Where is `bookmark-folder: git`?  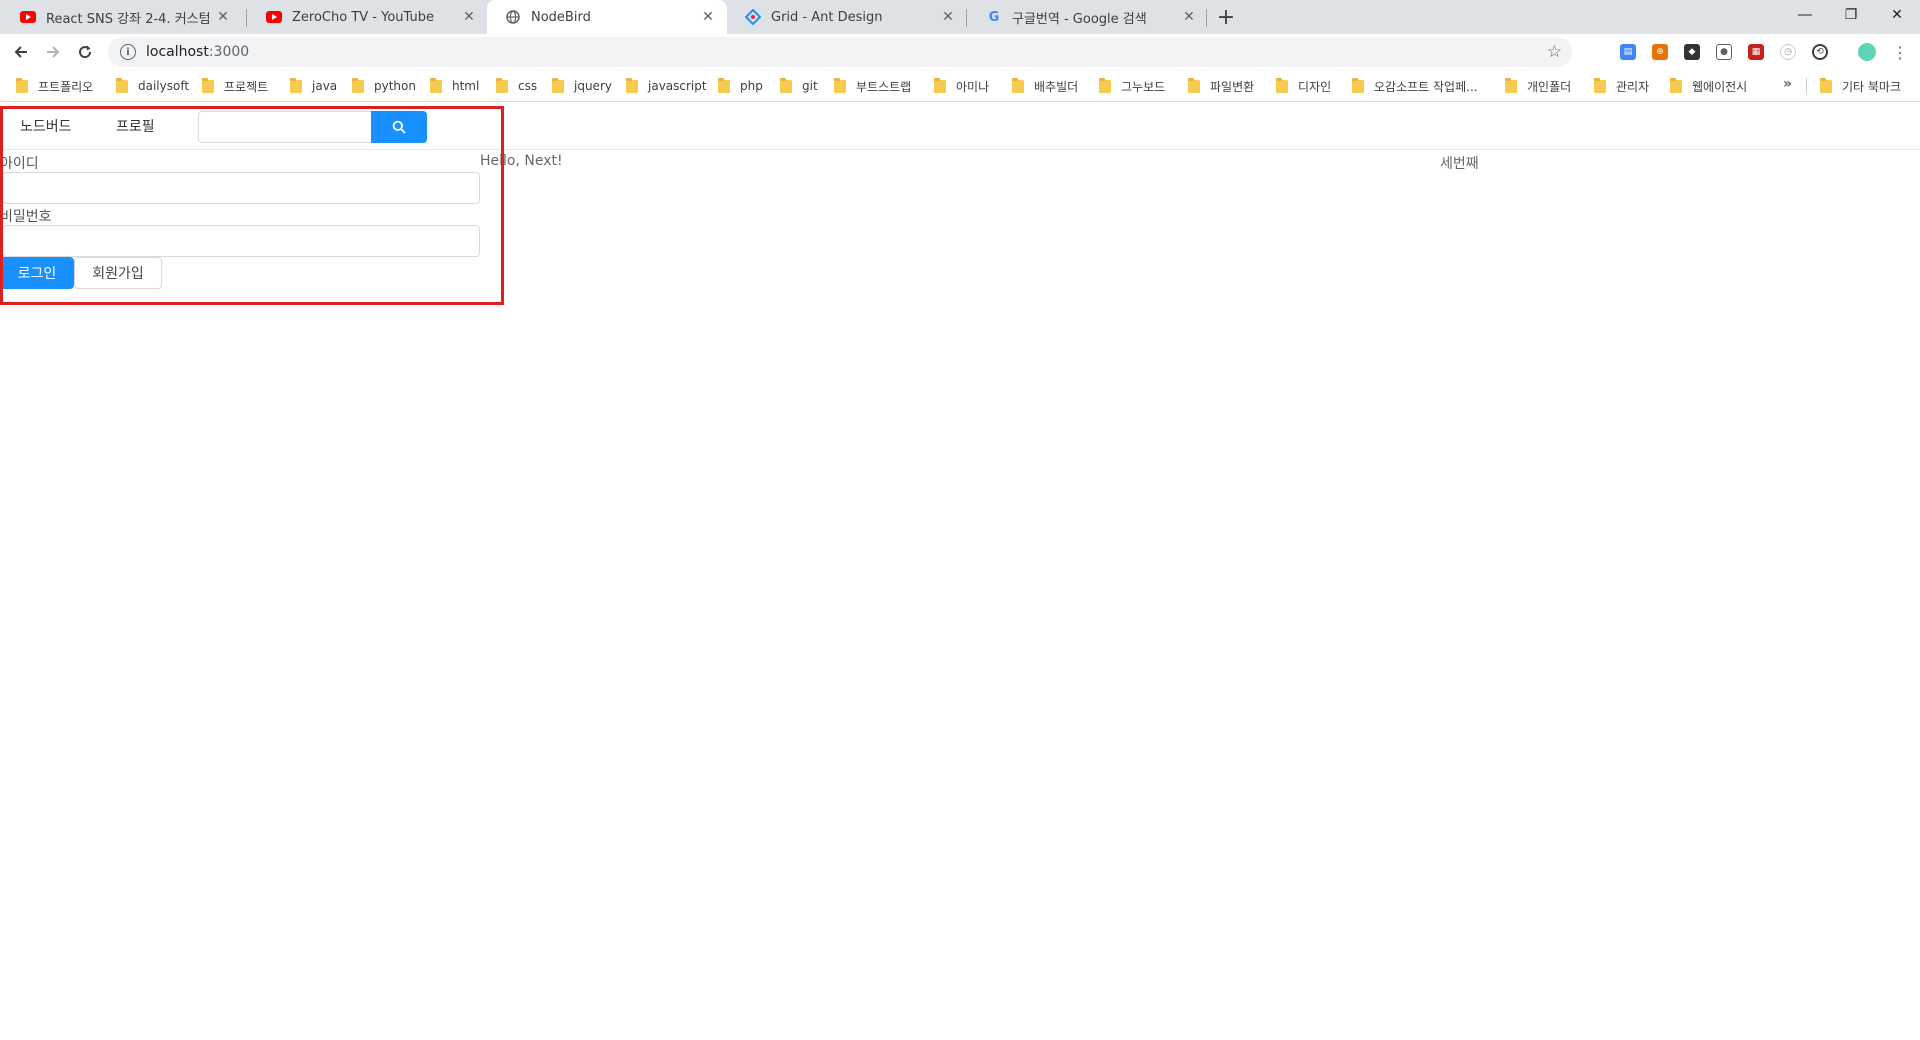
bookmark-folder: git is located at coordinates (799, 86).